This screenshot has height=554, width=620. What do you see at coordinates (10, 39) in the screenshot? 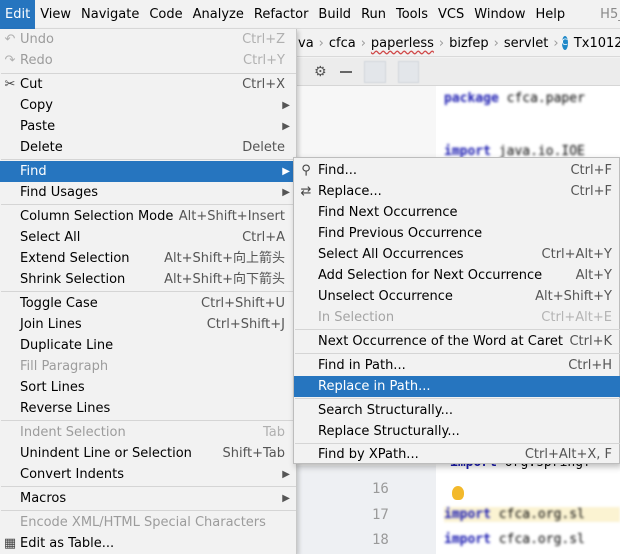
I see `undo-icon: ↶` at bounding box center [10, 39].